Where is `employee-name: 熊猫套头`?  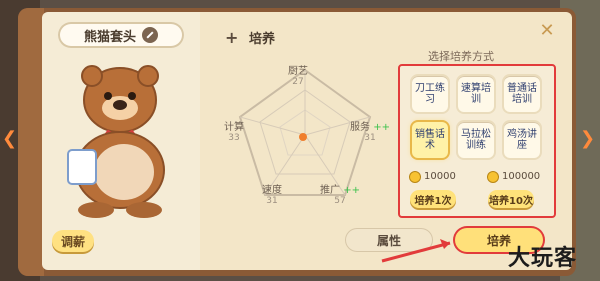
employee-name: 熊猫套头 is located at coordinates (109, 37).